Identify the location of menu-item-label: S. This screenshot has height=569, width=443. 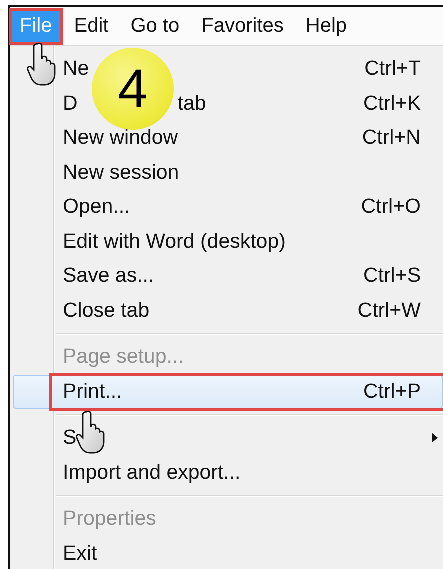
(70, 438).